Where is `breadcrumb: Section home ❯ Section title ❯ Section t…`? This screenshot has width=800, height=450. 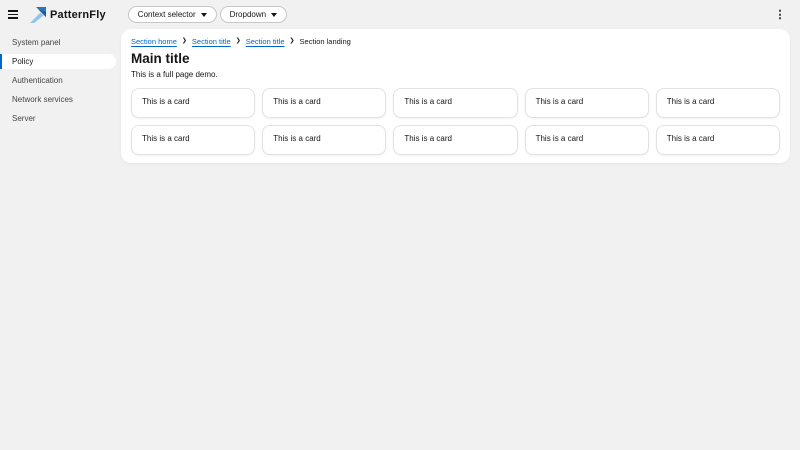
breadcrumb: Section home ❯ Section title ❯ Section t… is located at coordinates (455, 41).